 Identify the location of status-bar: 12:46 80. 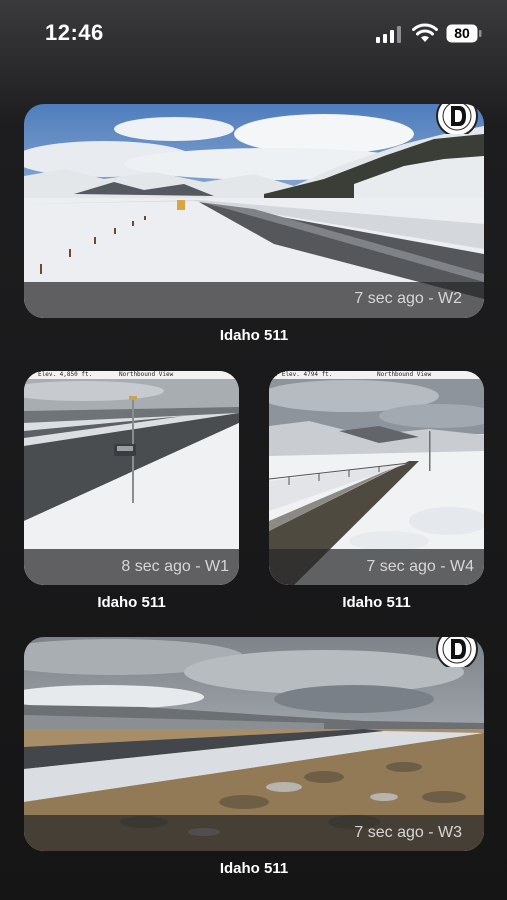
(253, 35).